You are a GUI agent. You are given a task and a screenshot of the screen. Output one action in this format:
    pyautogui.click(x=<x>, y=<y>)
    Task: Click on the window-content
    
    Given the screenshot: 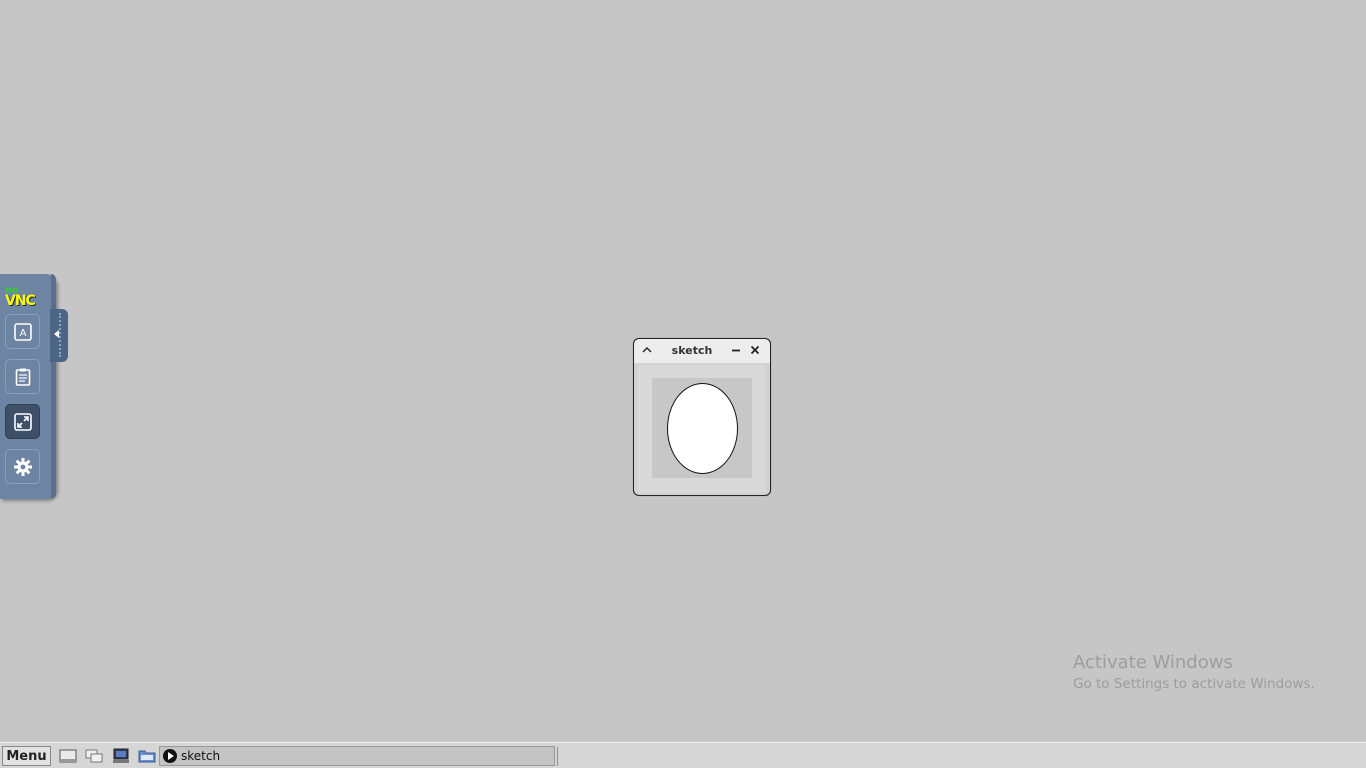 What is the action you would take?
    pyautogui.click(x=702, y=428)
    